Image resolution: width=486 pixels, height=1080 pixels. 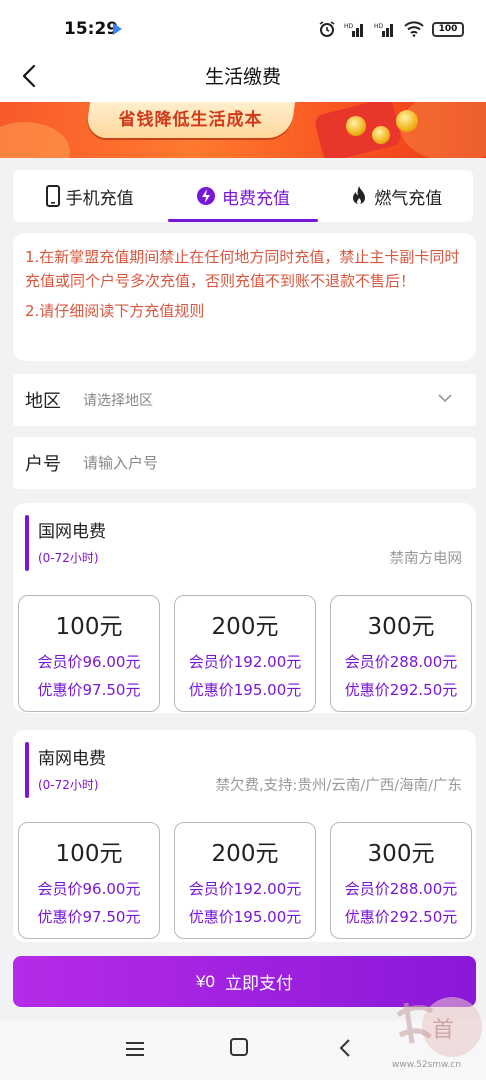 What do you see at coordinates (338, 786) in the screenshot?
I see `card-note: 禁欠费,支持:贵州/云南/广西/海南/广东` at bounding box center [338, 786].